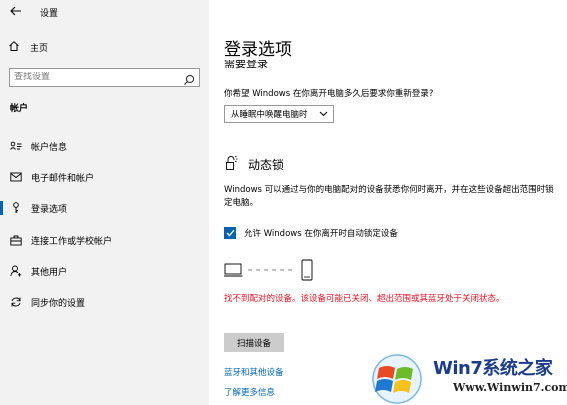 The height and width of the screenshot is (405, 567). Describe the element at coordinates (49, 14) in the screenshot. I see `window-title: 设置` at that location.